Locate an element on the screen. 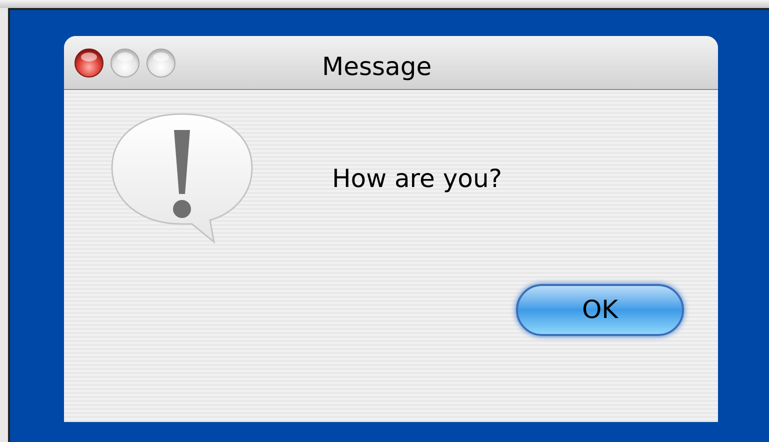  minimize-button is located at coordinates (125, 63).